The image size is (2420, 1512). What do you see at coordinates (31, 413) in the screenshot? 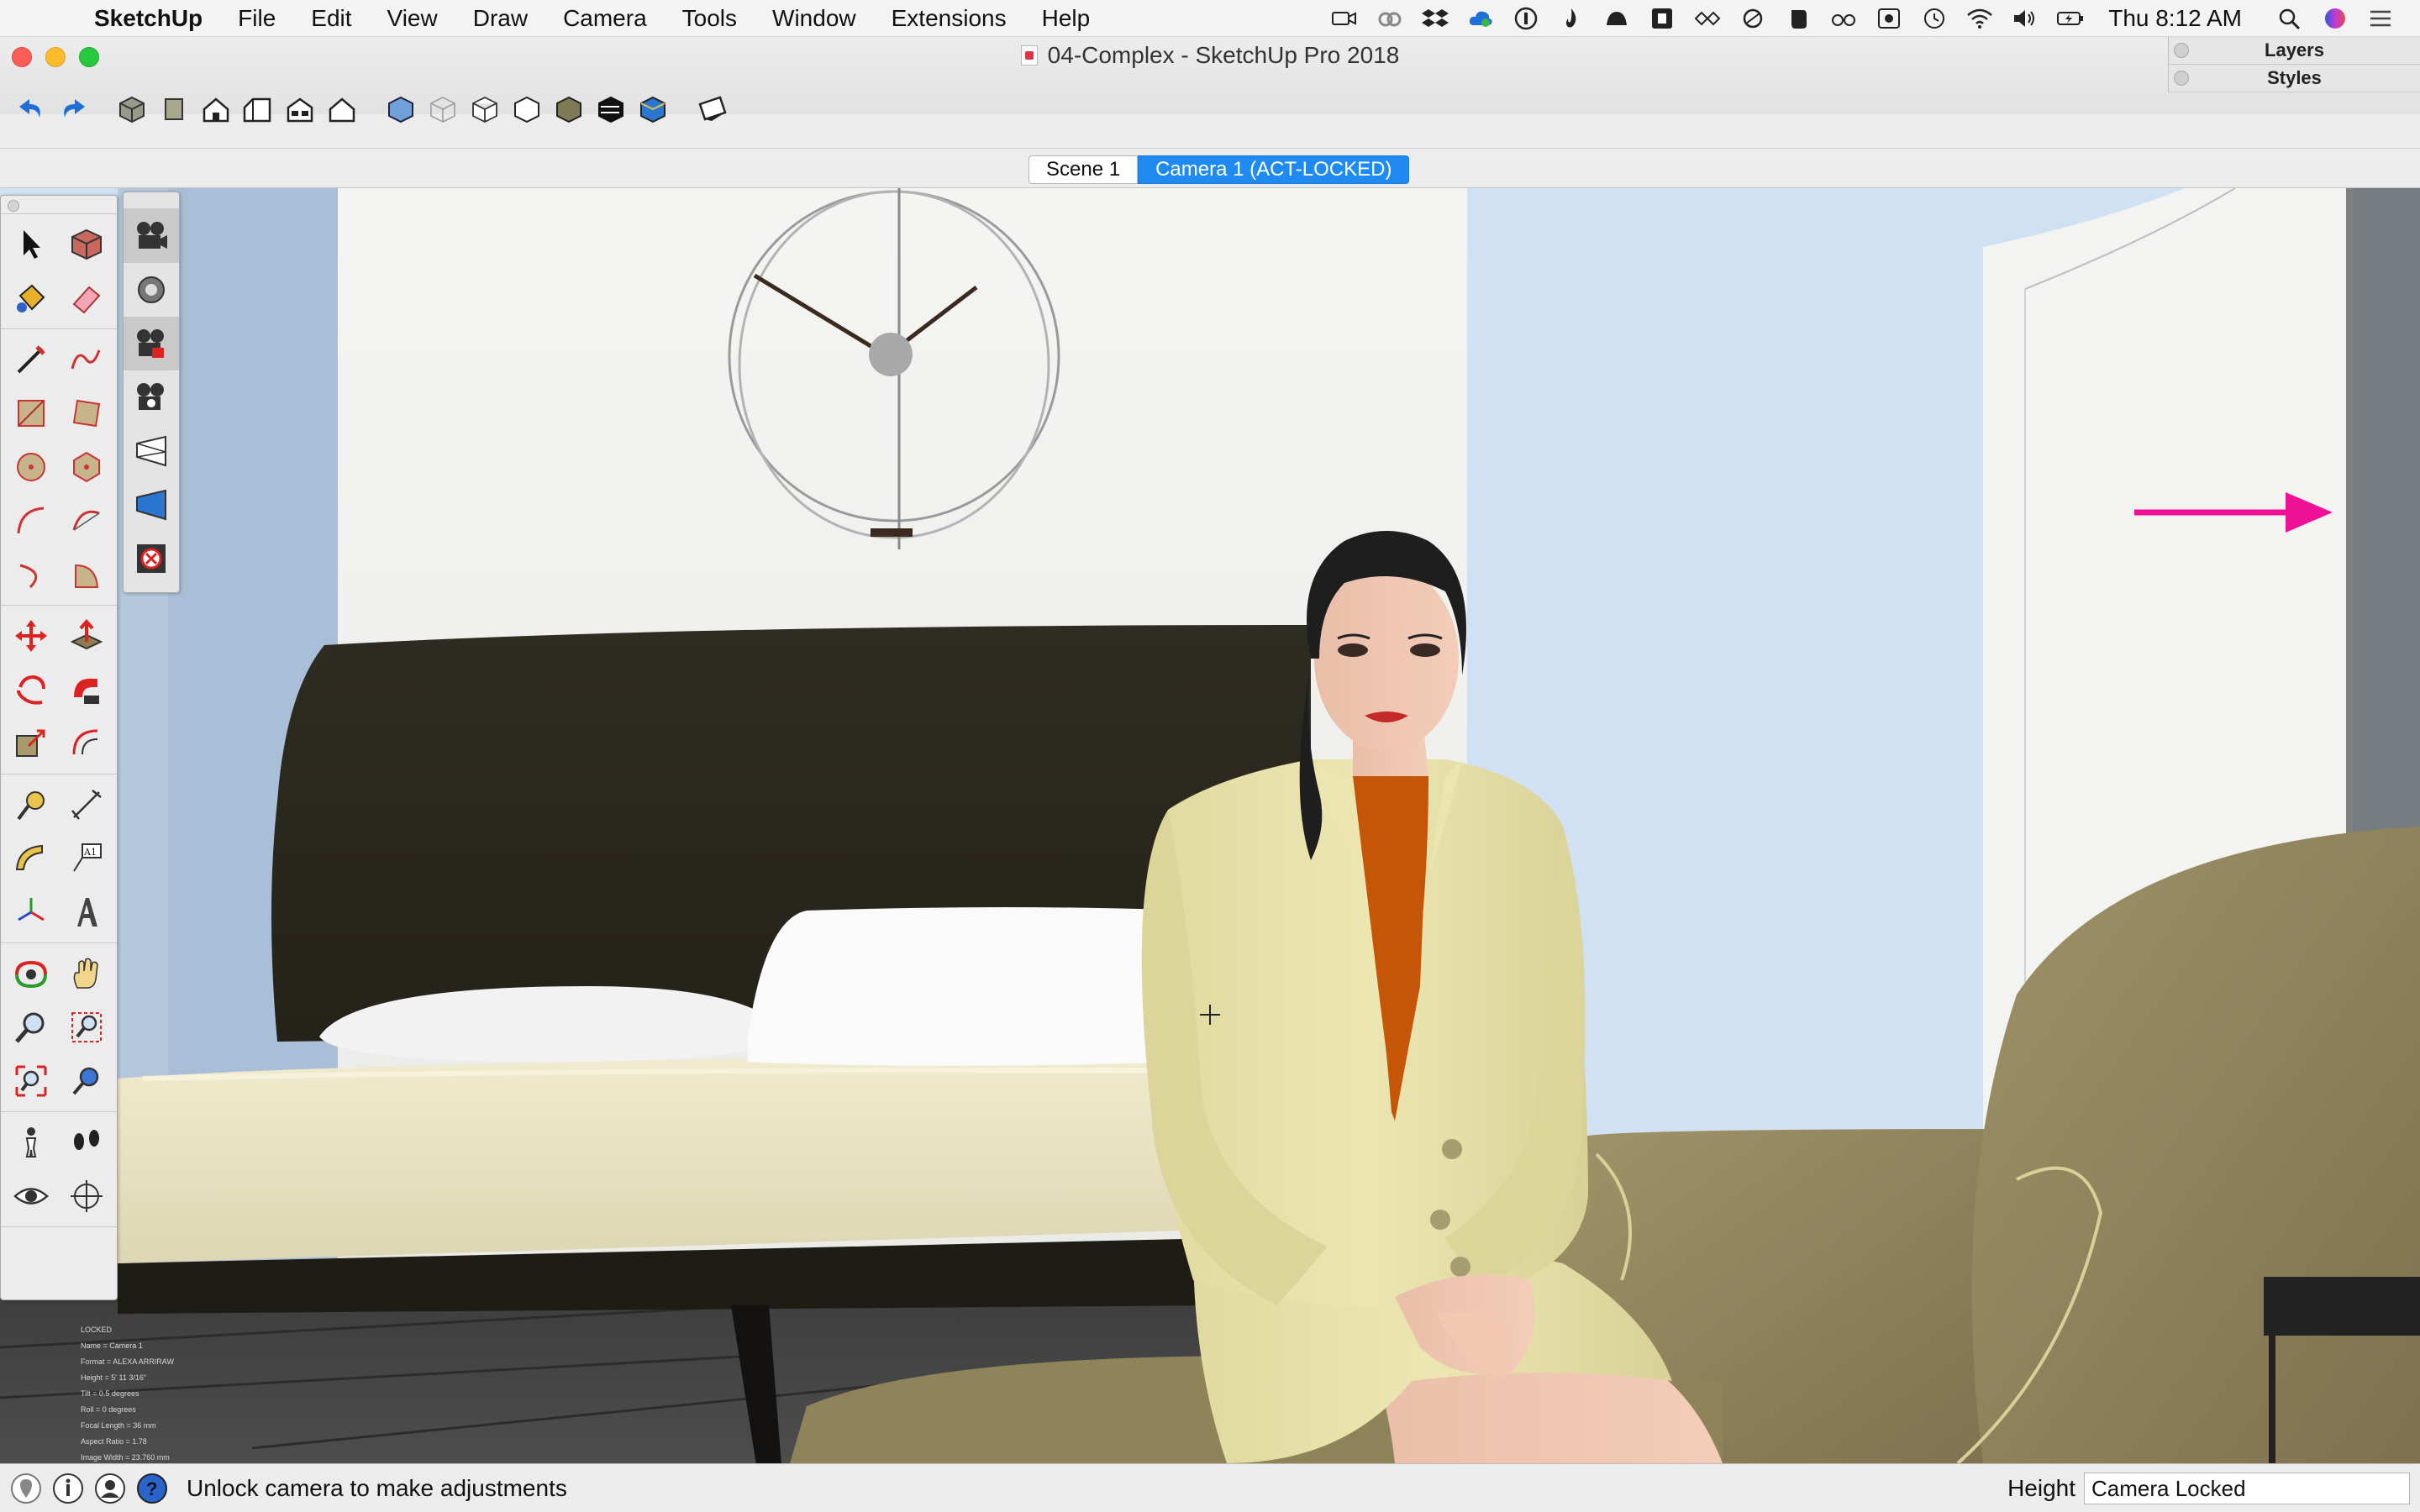
I see `rectangle-tool-icon` at bounding box center [31, 413].